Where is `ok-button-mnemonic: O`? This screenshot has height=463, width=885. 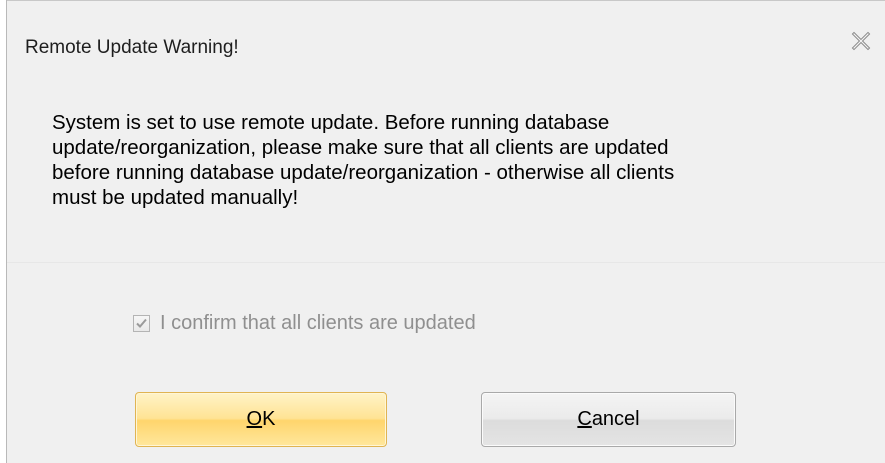 ok-button-mnemonic: O is located at coordinates (254, 419).